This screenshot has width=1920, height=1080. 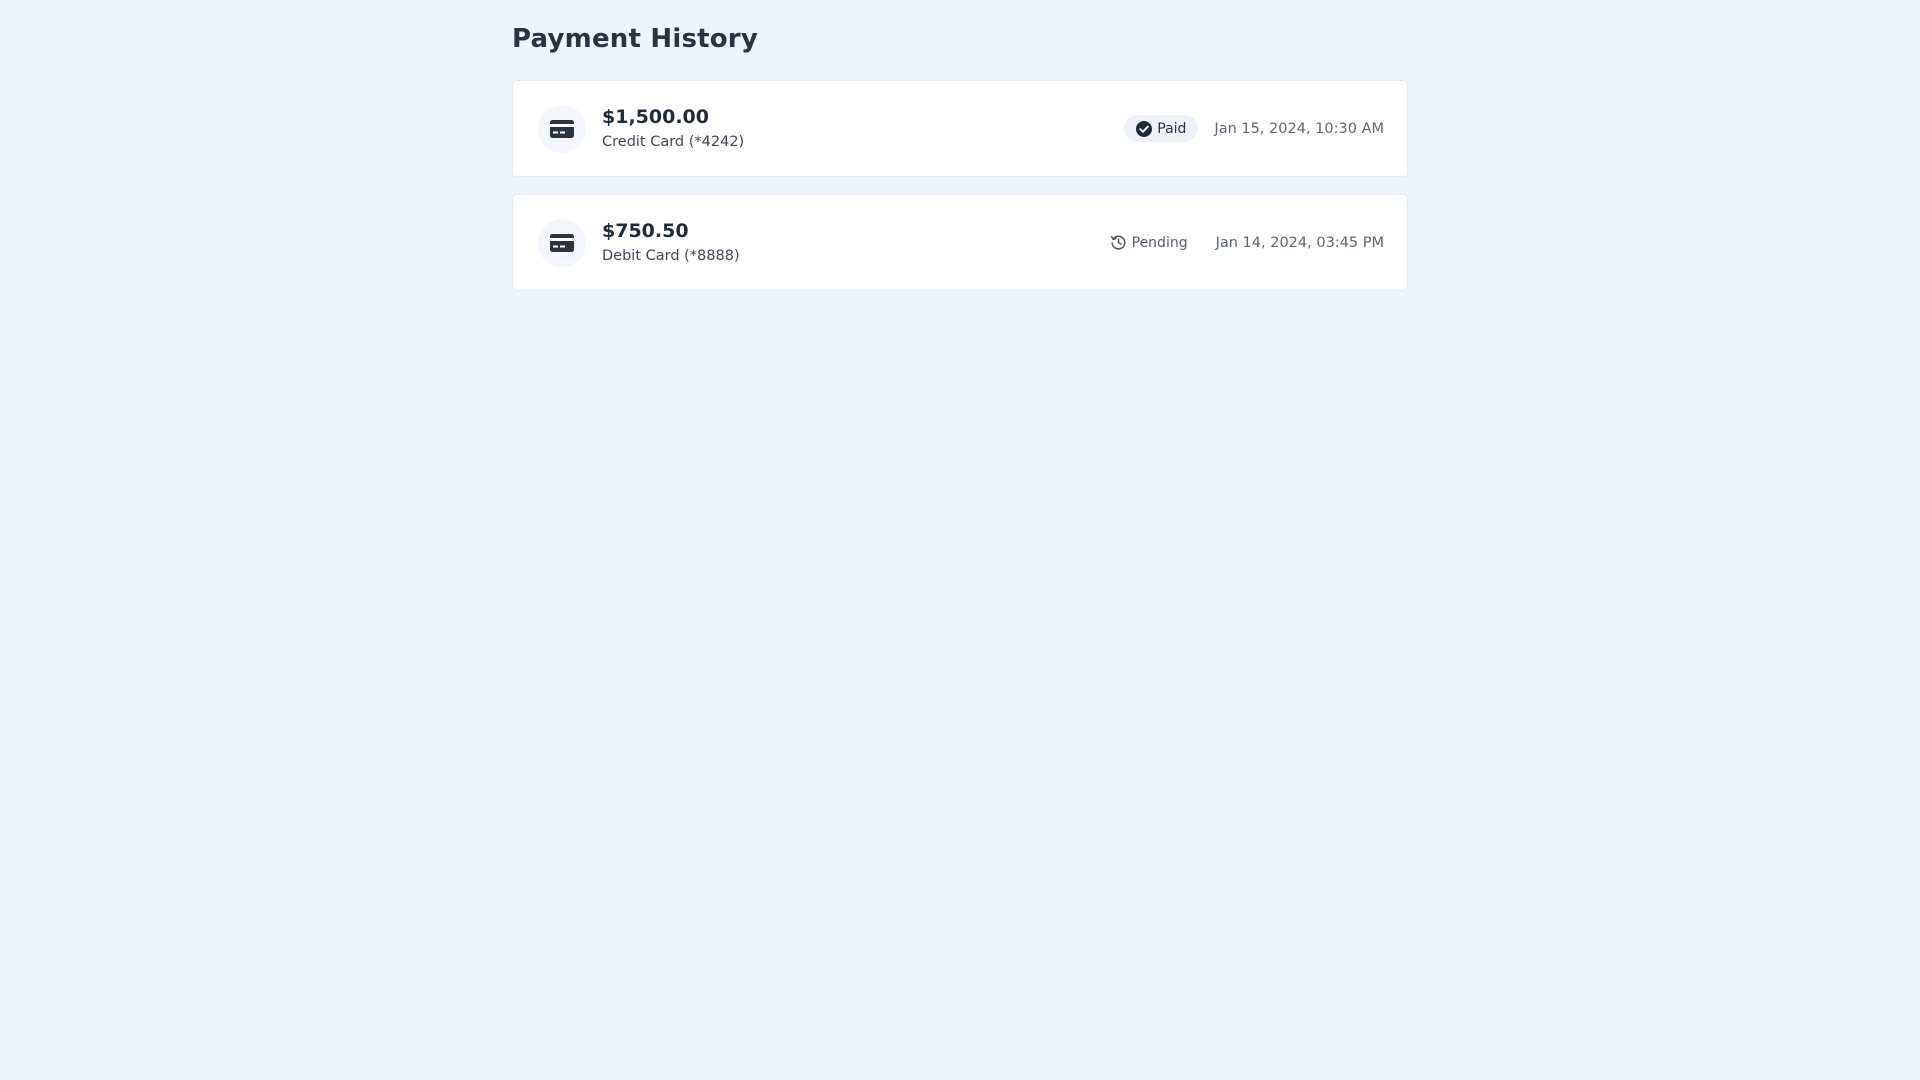 What do you see at coordinates (1172, 128) in the screenshot?
I see `status-label: Paid` at bounding box center [1172, 128].